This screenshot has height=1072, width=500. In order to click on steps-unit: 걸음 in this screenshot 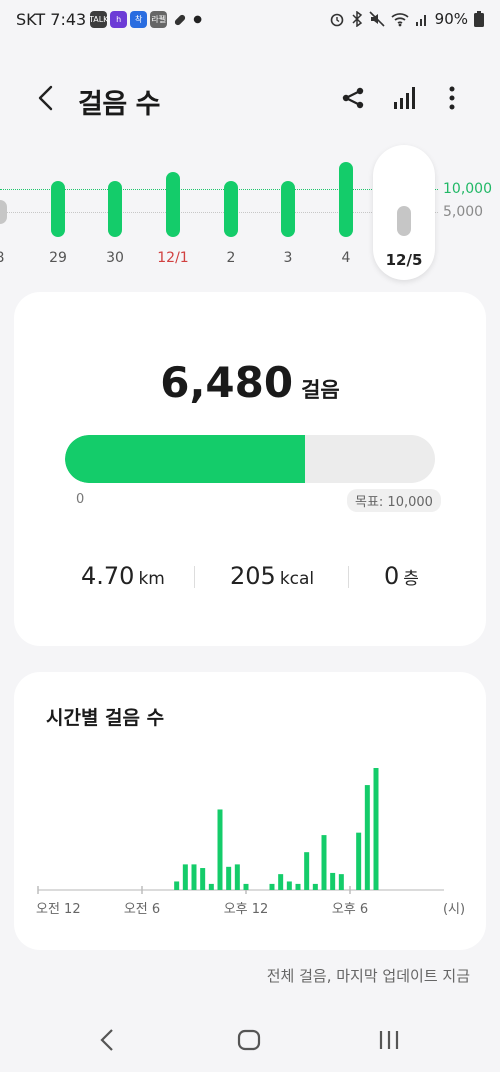, I will do `click(320, 390)`.